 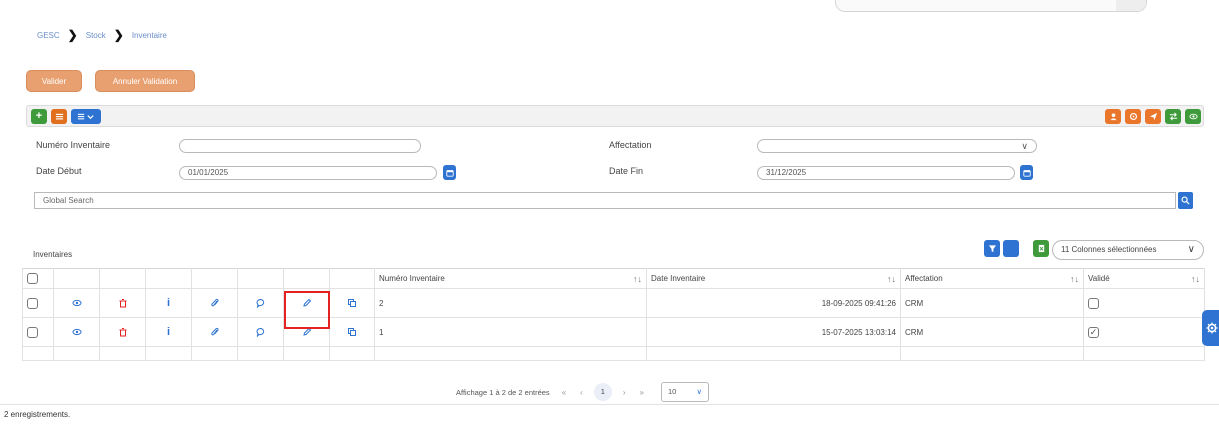 I want to click on table-row-empty, so click(x=613, y=353).